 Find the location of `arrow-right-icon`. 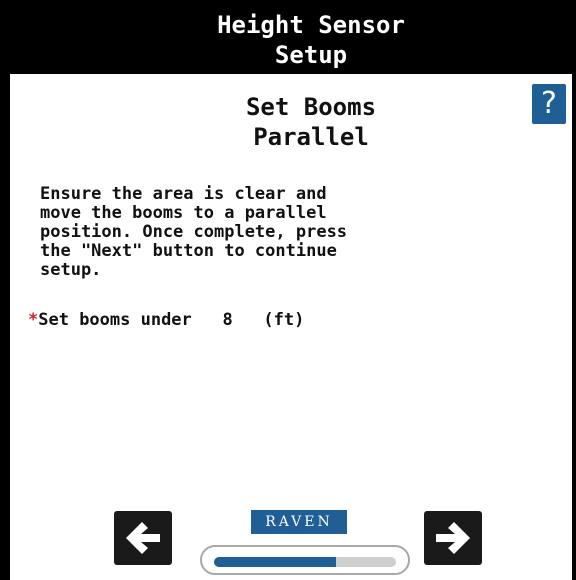

arrow-right-icon is located at coordinates (453, 538).